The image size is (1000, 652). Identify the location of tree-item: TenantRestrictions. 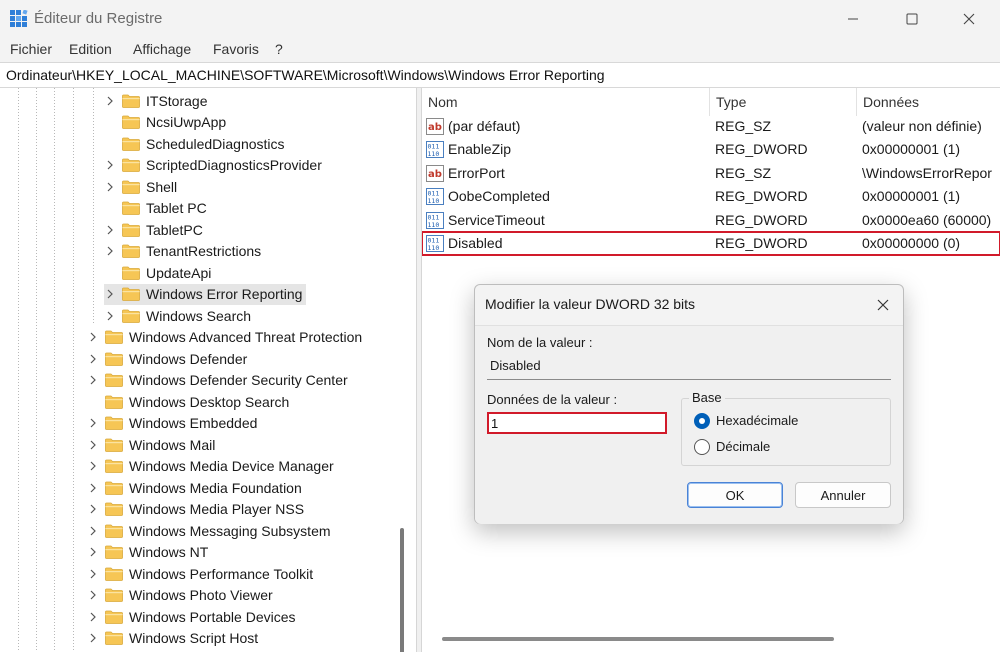
(182, 251).